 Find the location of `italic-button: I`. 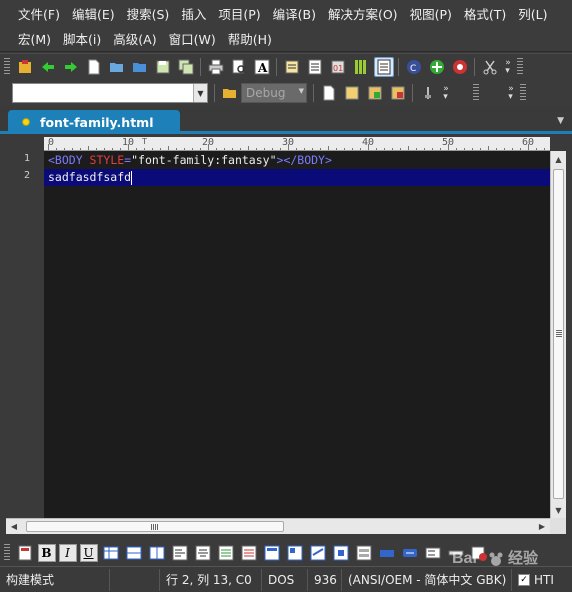

italic-button: I is located at coordinates (67, 553).